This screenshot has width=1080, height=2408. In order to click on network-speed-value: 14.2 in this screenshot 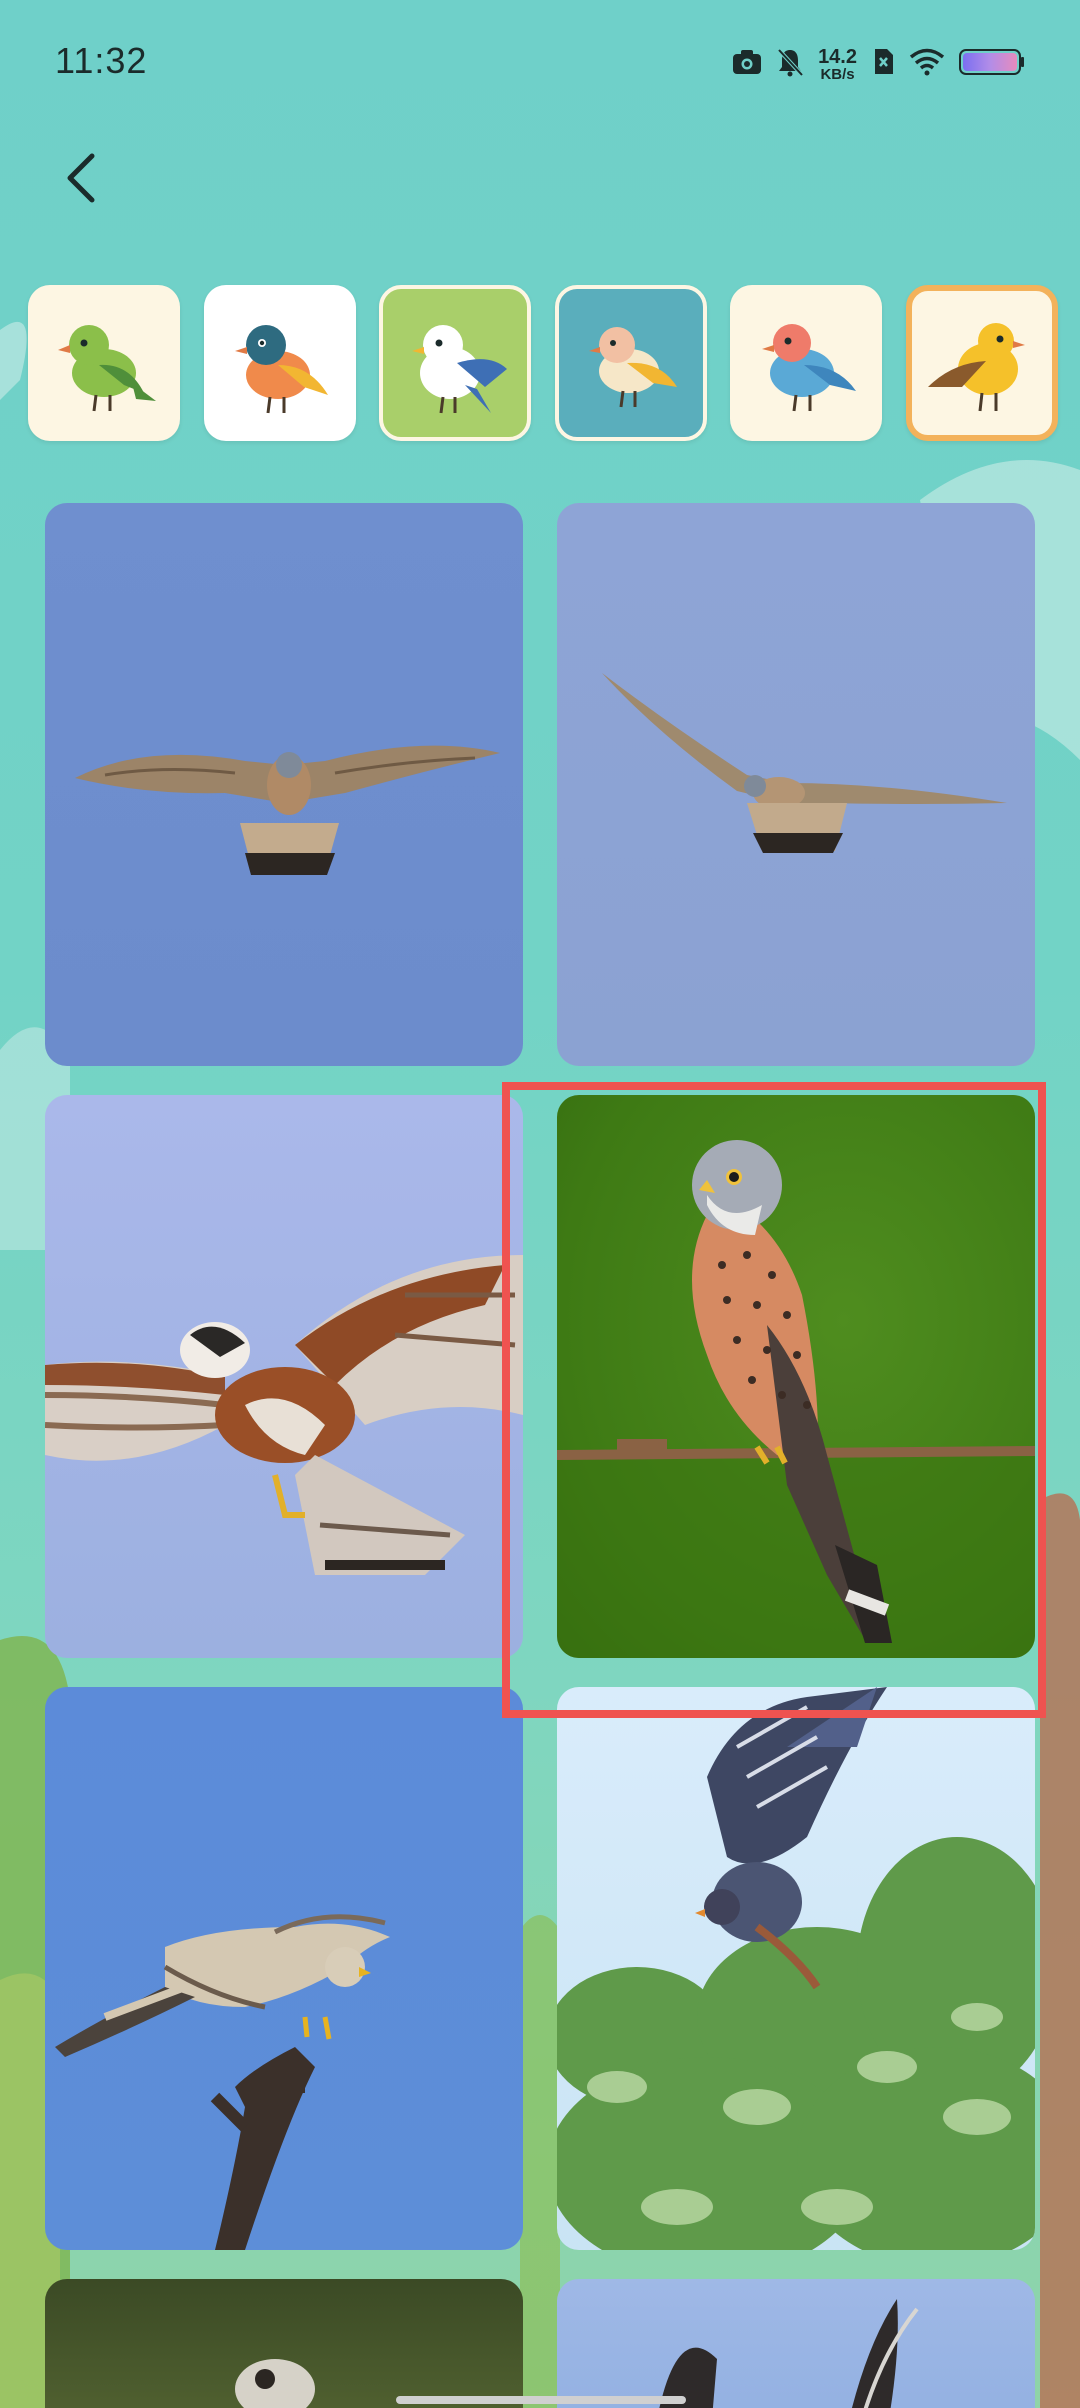, I will do `click(837, 56)`.